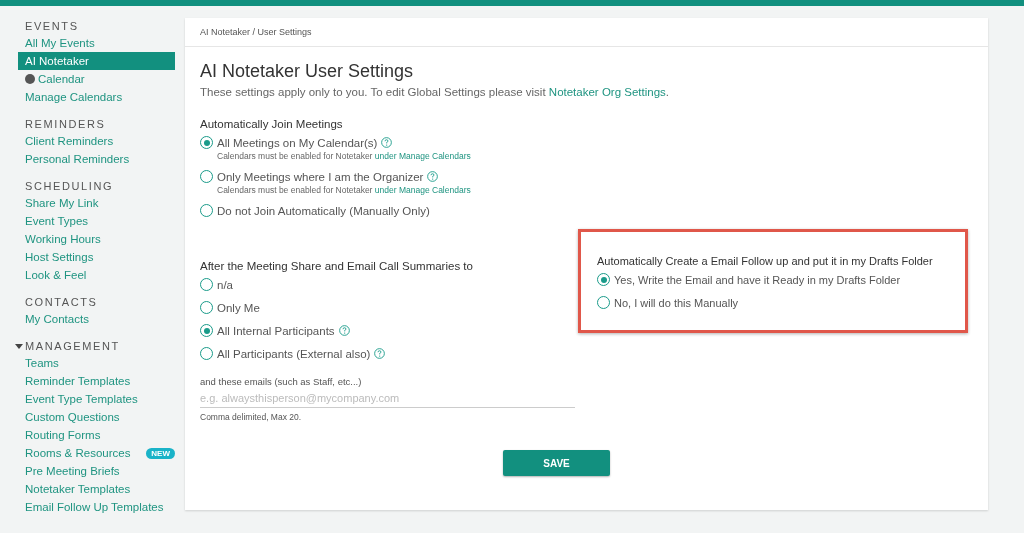  What do you see at coordinates (765, 261) in the screenshot?
I see `section-heading: Automatically Create a Email Follow up and put it in my Drafts Folder` at bounding box center [765, 261].